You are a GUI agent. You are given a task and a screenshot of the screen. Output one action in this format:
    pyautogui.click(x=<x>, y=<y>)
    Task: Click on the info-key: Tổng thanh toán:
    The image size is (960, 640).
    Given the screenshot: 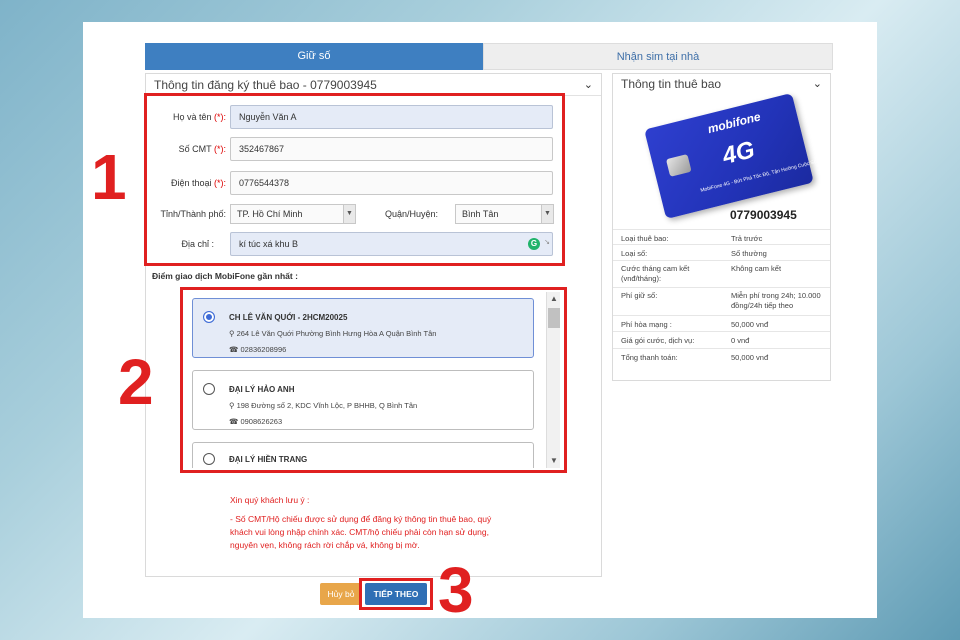 What is the action you would take?
    pyautogui.click(x=649, y=357)
    